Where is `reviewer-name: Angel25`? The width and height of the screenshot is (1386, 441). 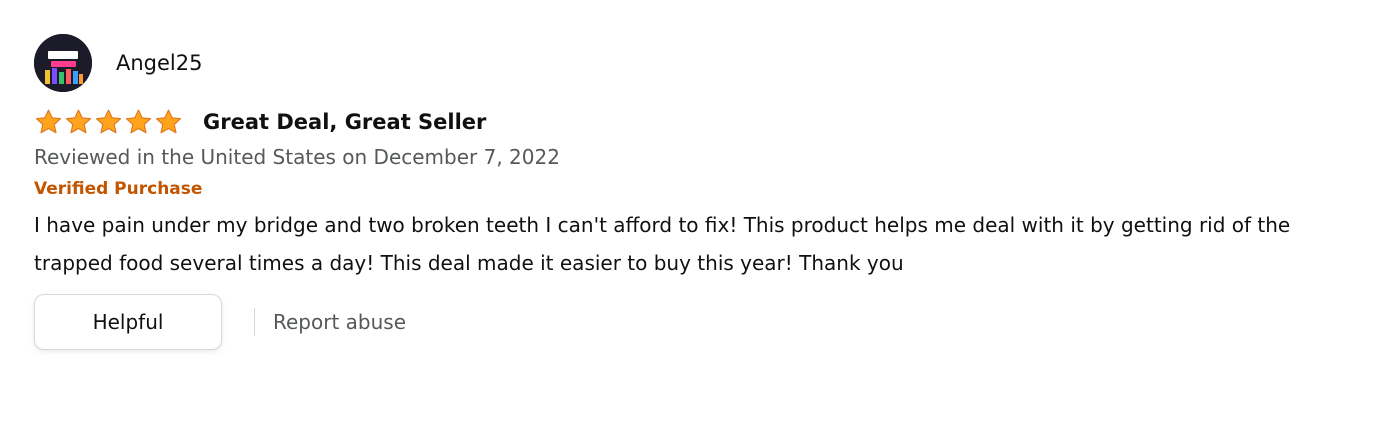 reviewer-name: Angel25 is located at coordinates (159, 63).